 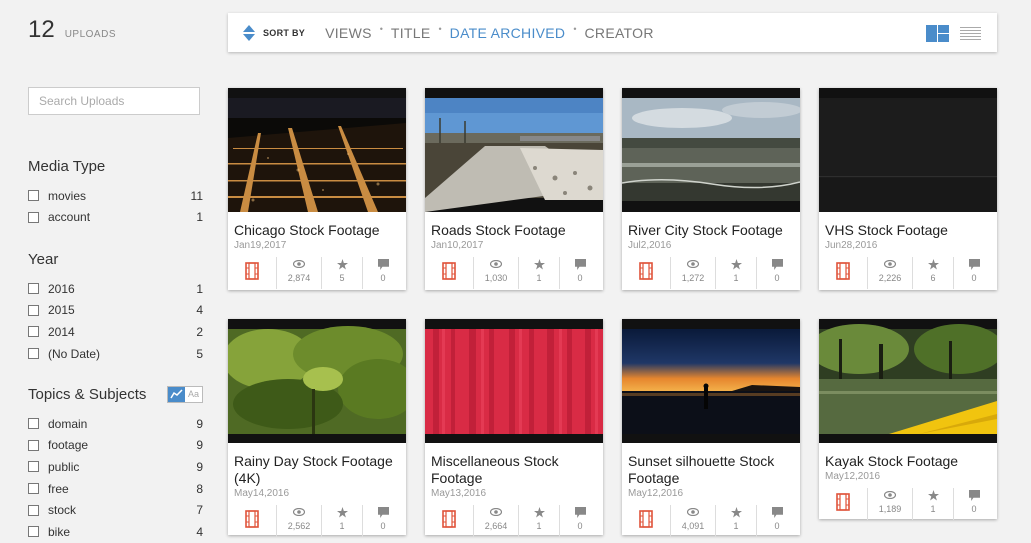 I want to click on tile-view-icon, so click(x=937, y=33).